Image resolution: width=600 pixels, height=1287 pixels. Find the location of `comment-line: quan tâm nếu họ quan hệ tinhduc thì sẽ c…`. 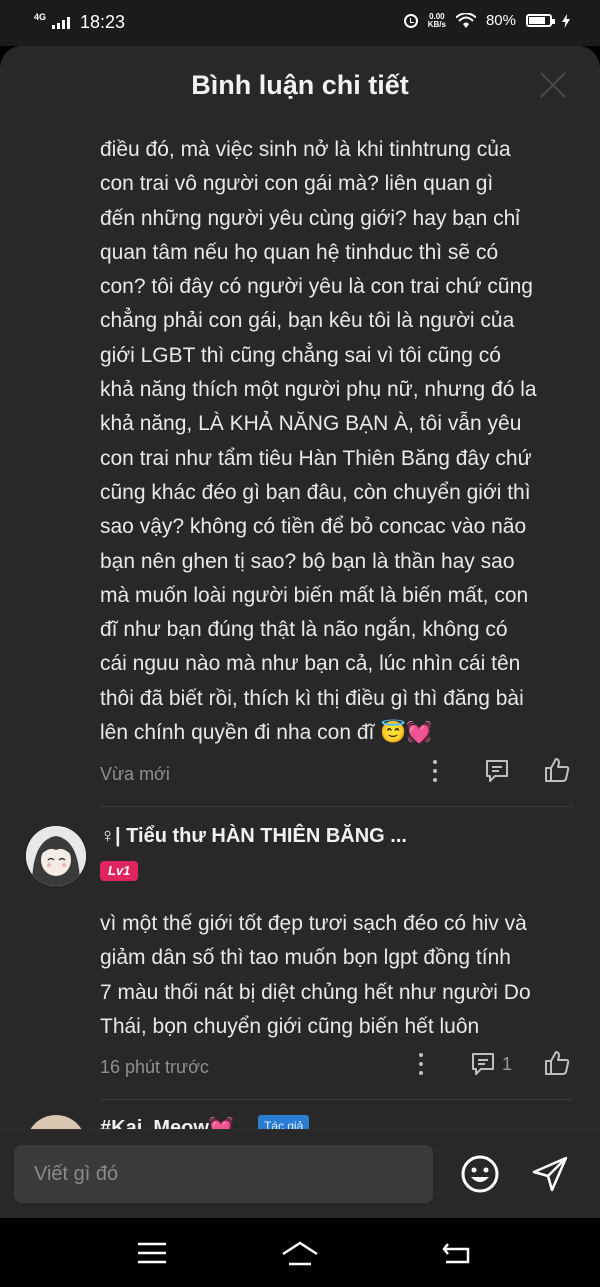

comment-line: quan tâm nếu họ quan hệ tinhduc thì sẽ c… is located at coordinates (299, 252).